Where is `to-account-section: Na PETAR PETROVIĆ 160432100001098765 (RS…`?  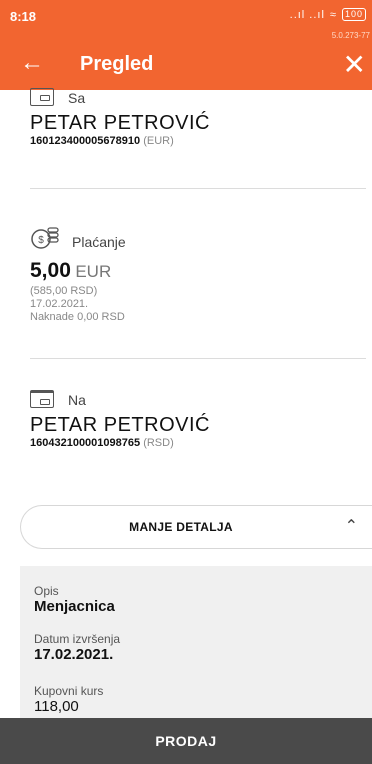
to-account-section: Na PETAR PETROVIĆ 160432100001098765 (RS… is located at coordinates (120, 419).